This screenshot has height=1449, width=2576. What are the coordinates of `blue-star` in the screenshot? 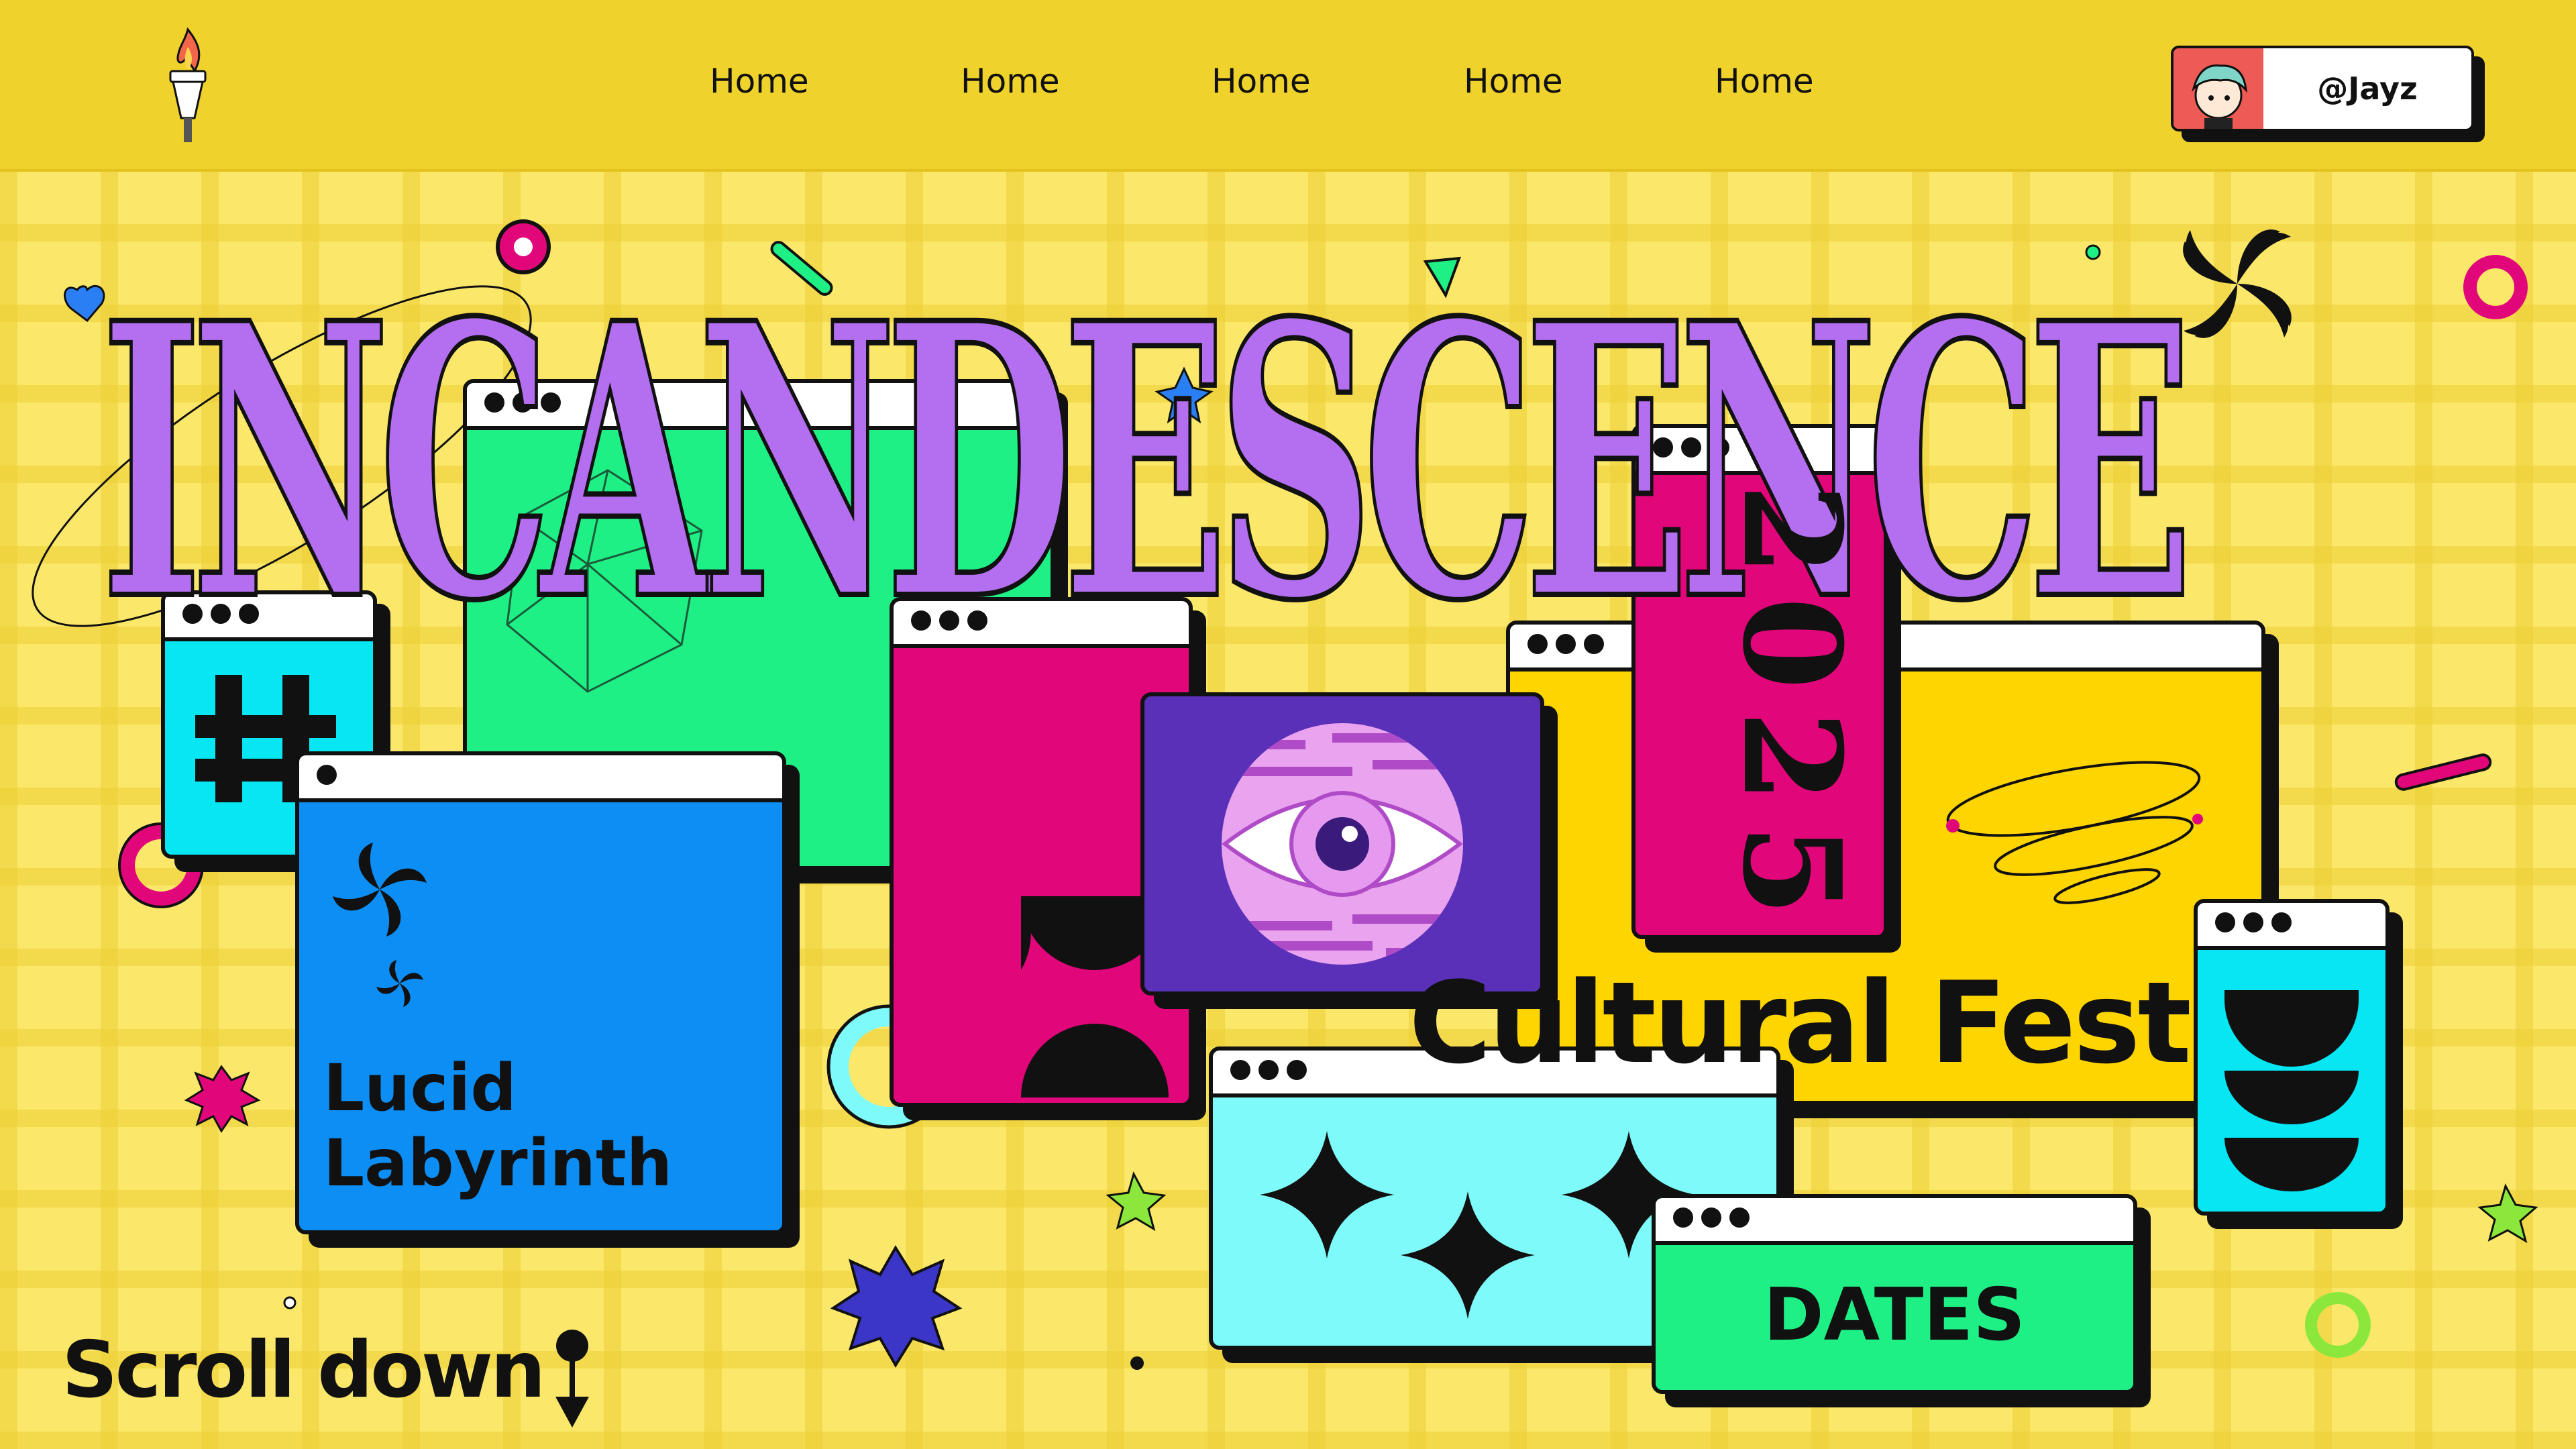 It's located at (1184, 395).